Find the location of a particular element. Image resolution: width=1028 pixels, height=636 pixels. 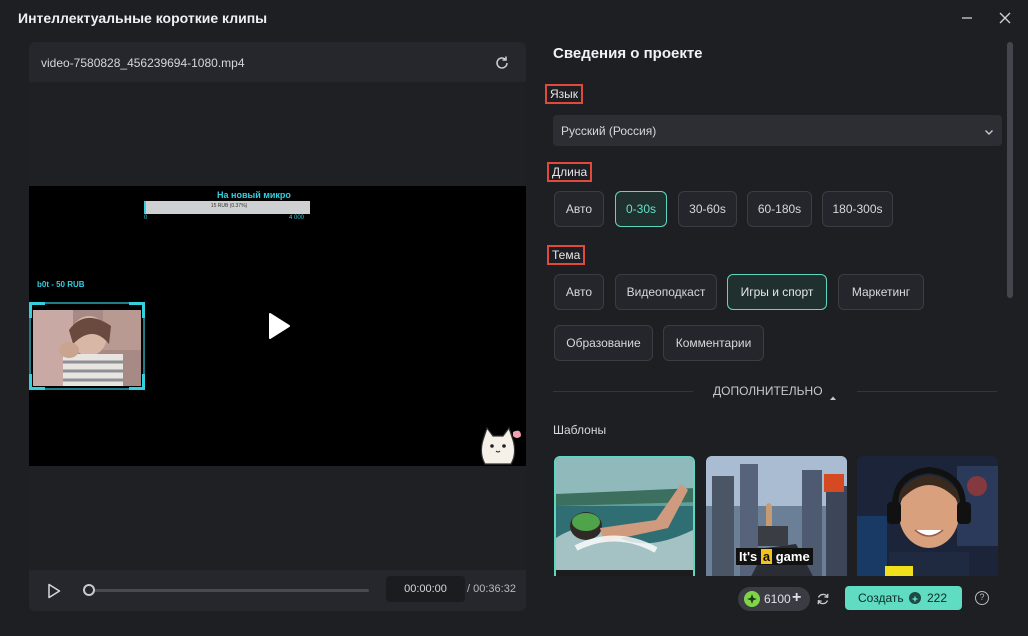

template-game: It's a game is located at coordinates (776, 516).